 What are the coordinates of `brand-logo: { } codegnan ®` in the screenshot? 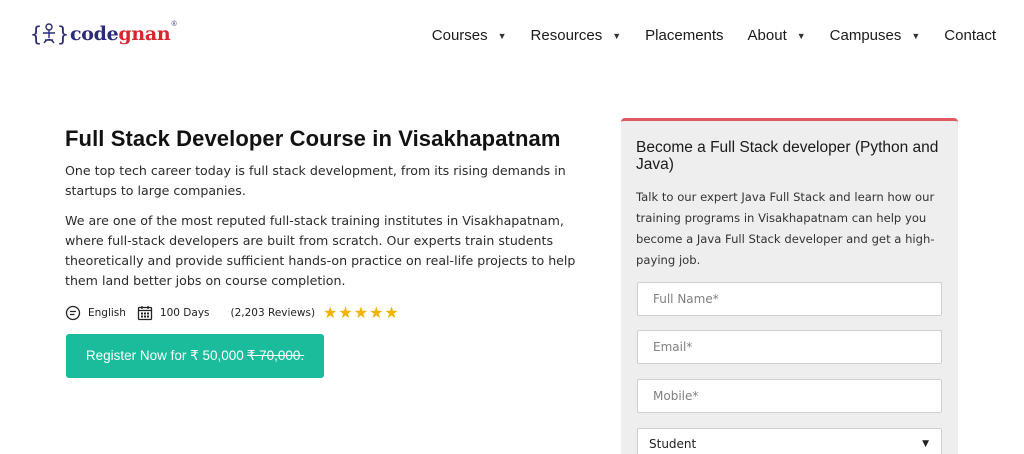 It's located at (103, 34).